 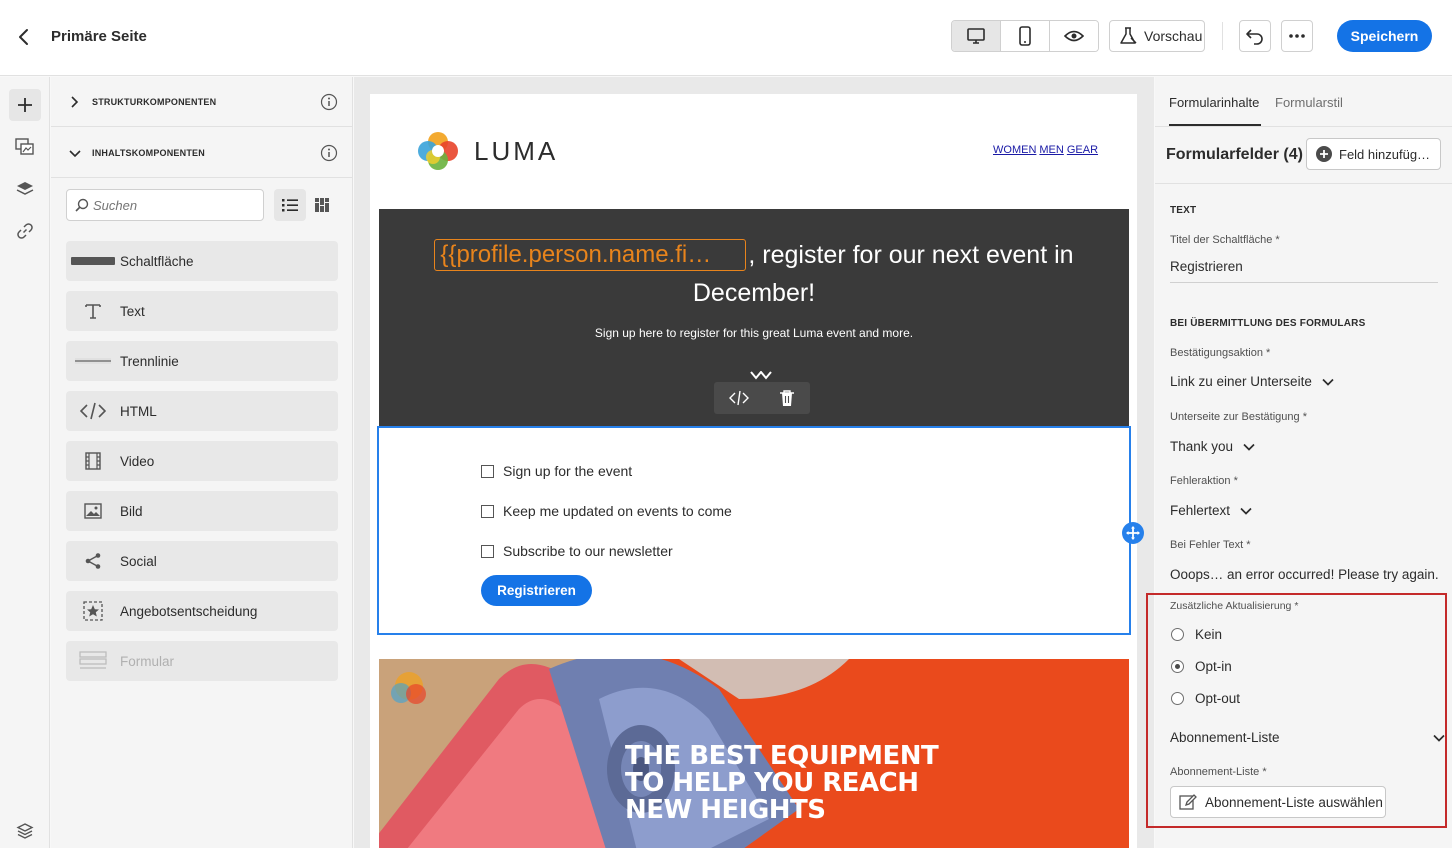 I want to click on add-block-handle, so click(x=1133, y=533).